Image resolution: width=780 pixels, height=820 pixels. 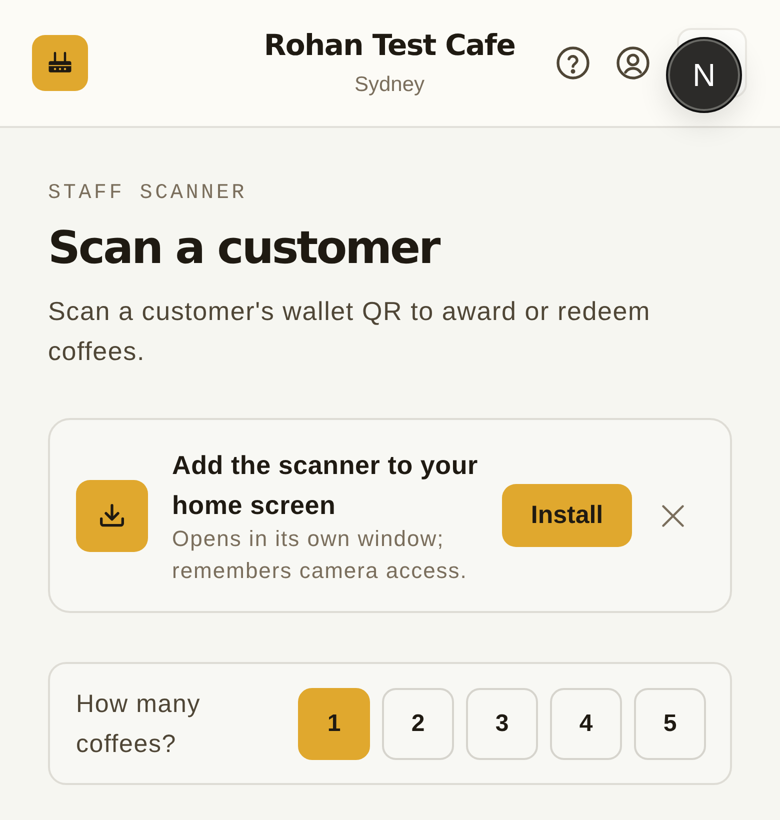 I want to click on download-icon, so click(x=112, y=516).